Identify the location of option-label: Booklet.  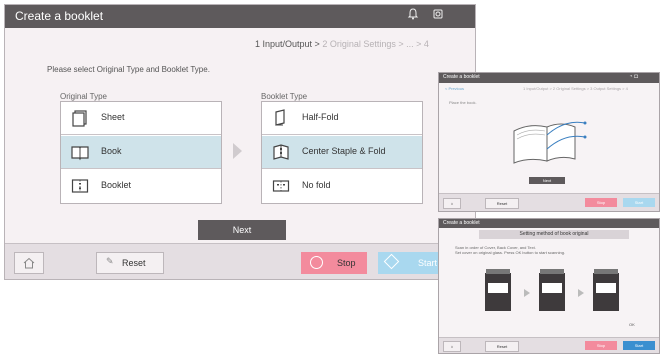
(116, 185).